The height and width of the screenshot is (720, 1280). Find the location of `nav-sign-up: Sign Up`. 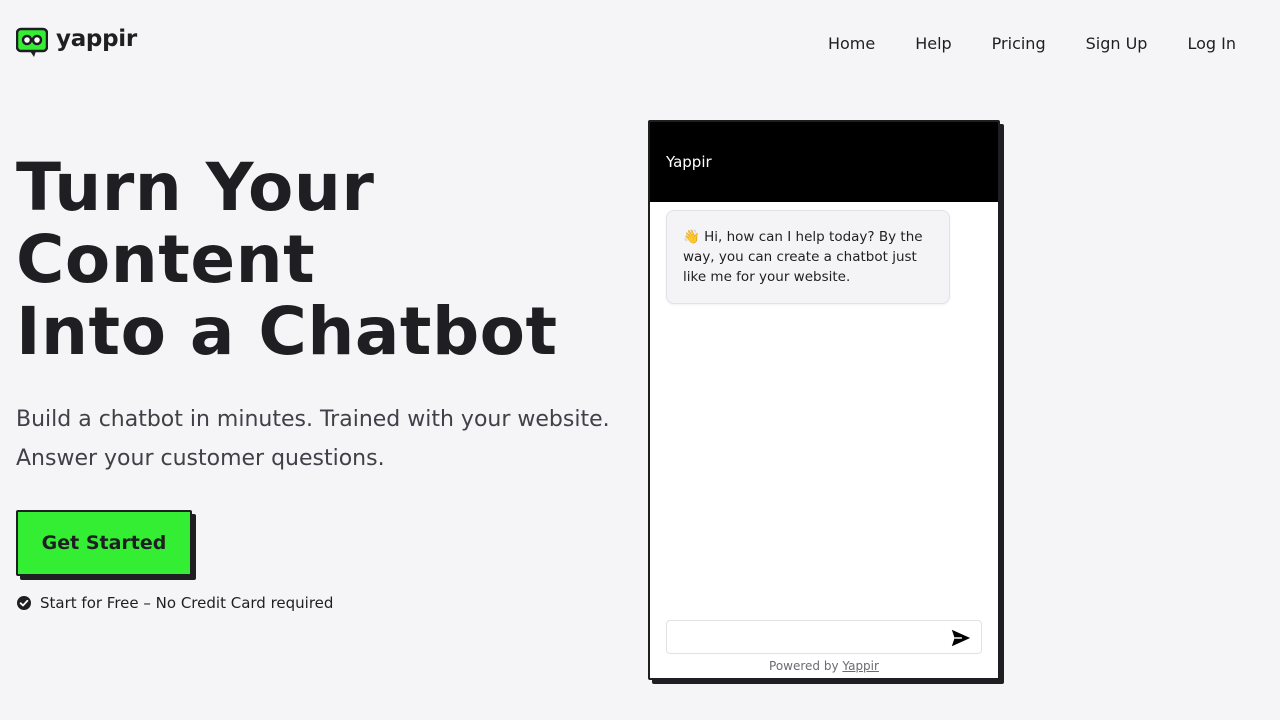

nav-sign-up: Sign Up is located at coordinates (1117, 44).